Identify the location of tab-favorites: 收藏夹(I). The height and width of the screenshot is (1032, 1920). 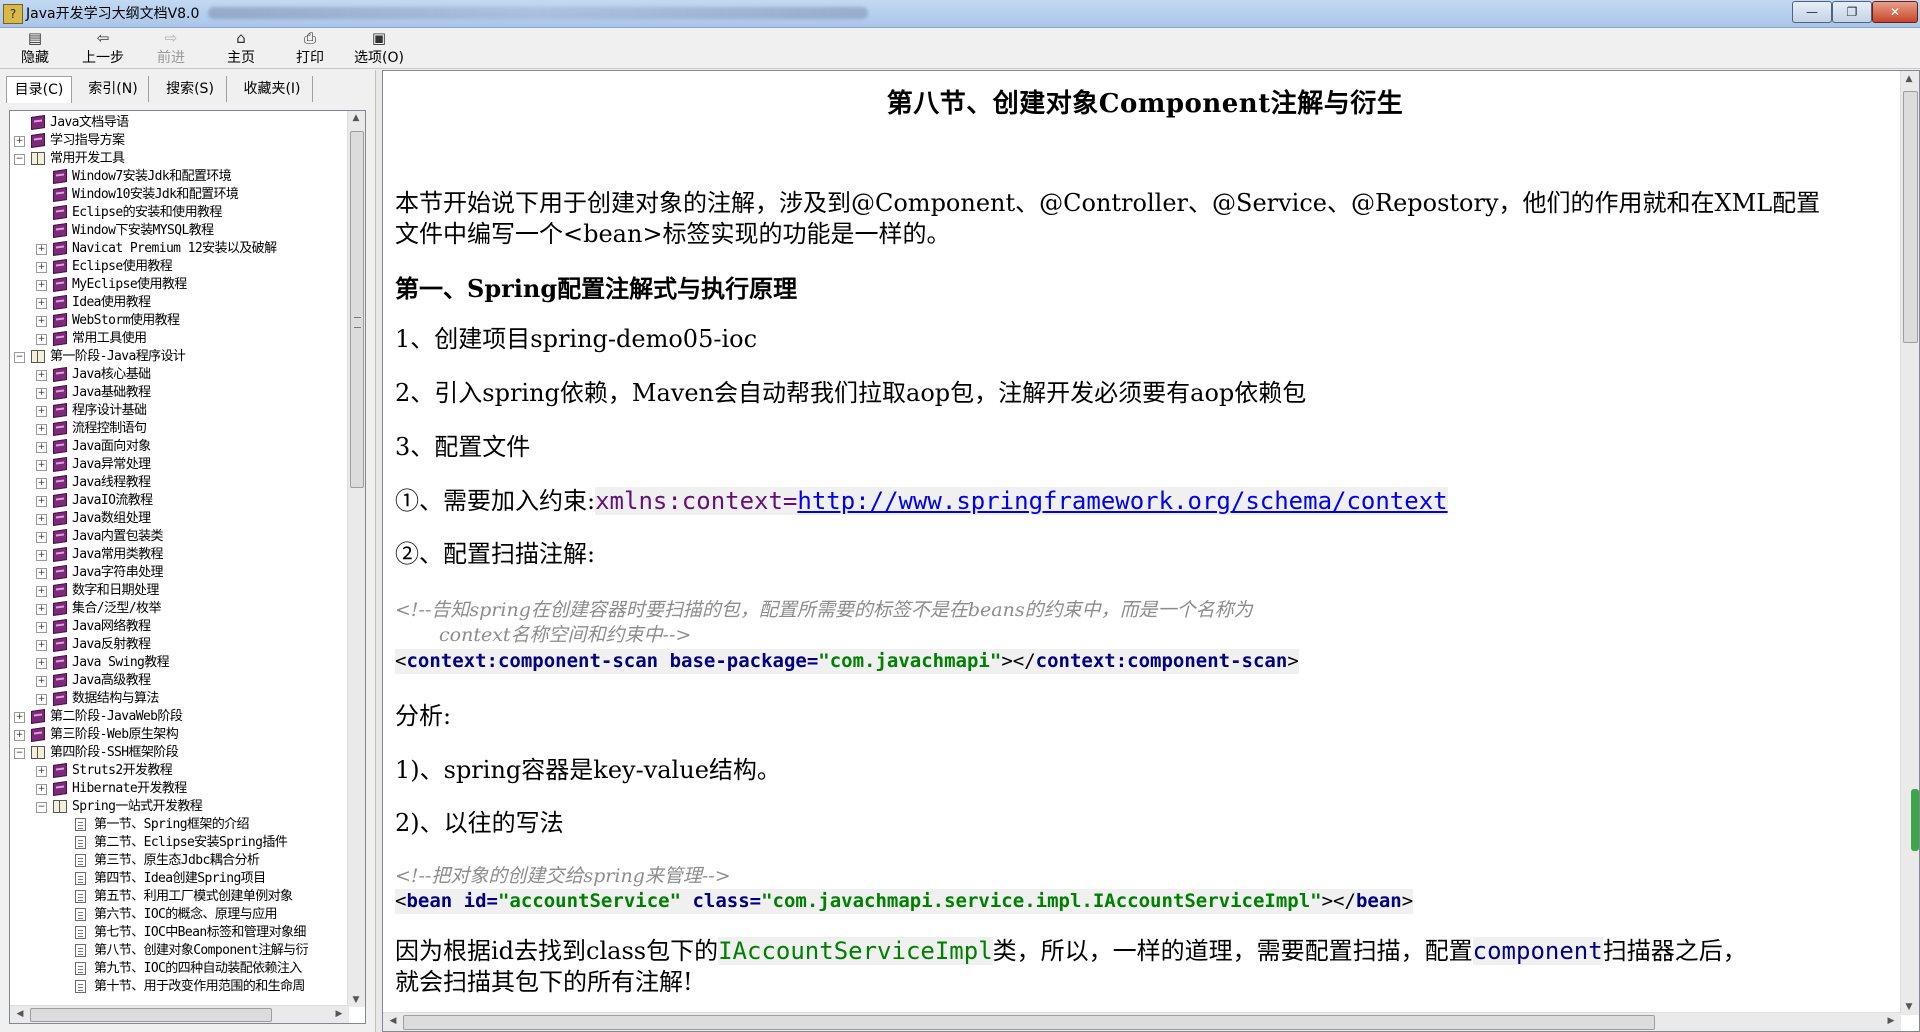
(272, 89).